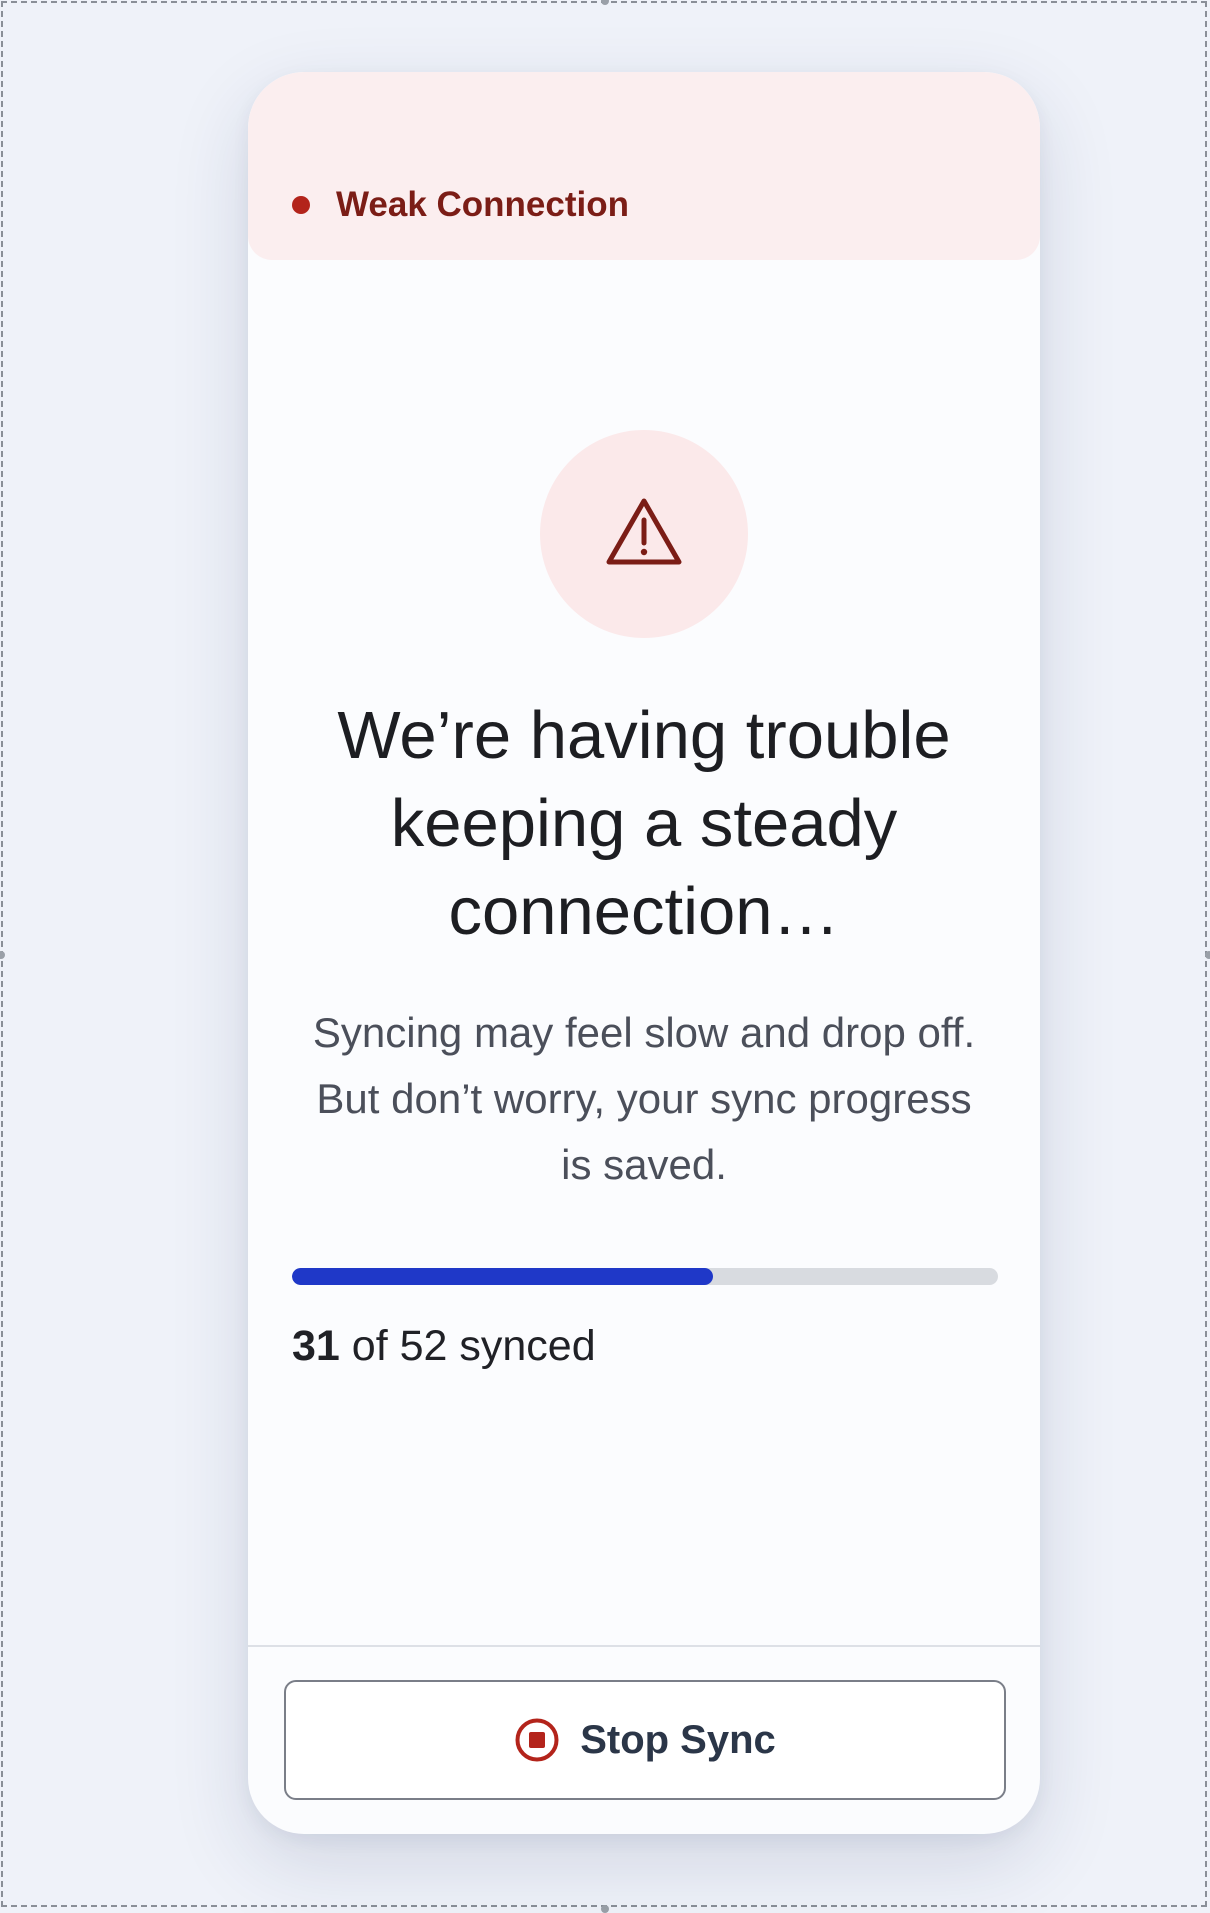 Image resolution: width=1210 pixels, height=1913 pixels. I want to click on synced-count: 31, so click(316, 1346).